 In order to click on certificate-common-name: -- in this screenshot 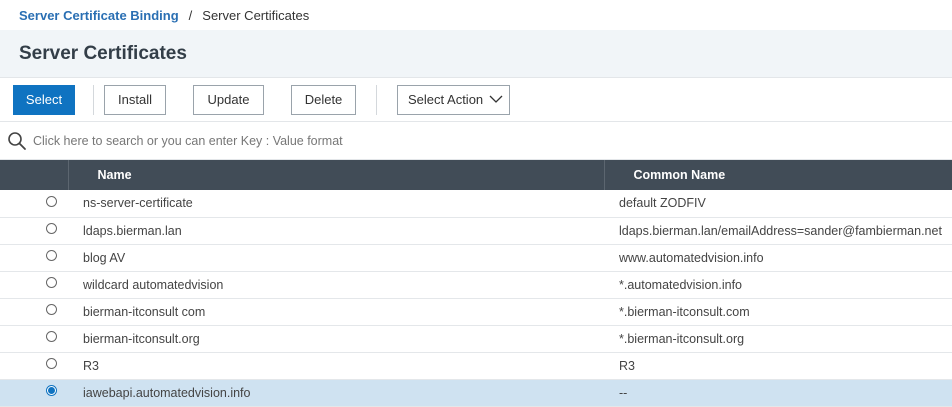, I will do `click(623, 392)`.